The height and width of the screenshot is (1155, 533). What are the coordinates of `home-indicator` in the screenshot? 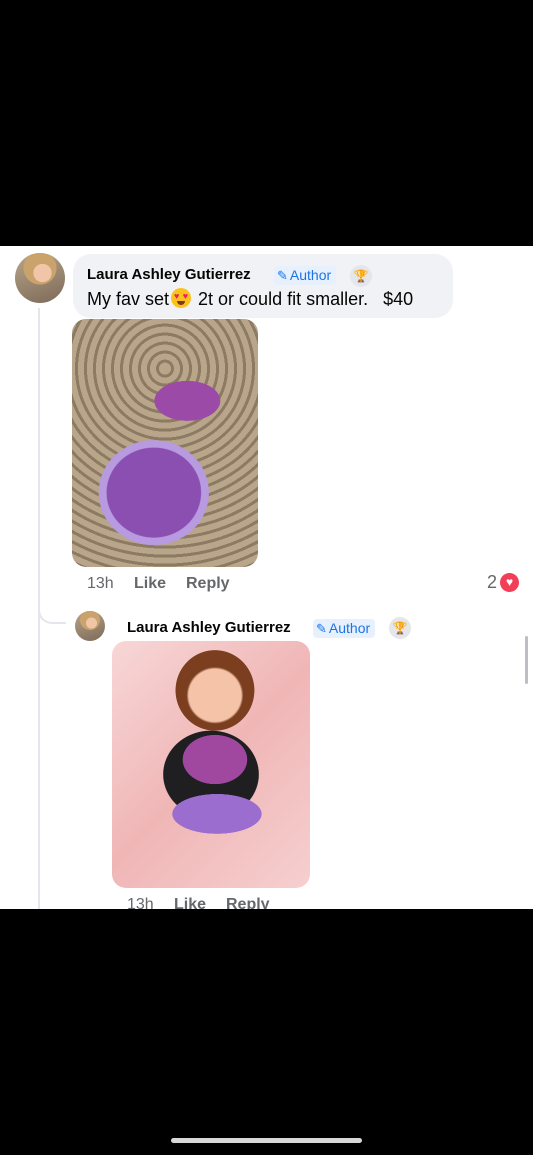 It's located at (266, 1140).